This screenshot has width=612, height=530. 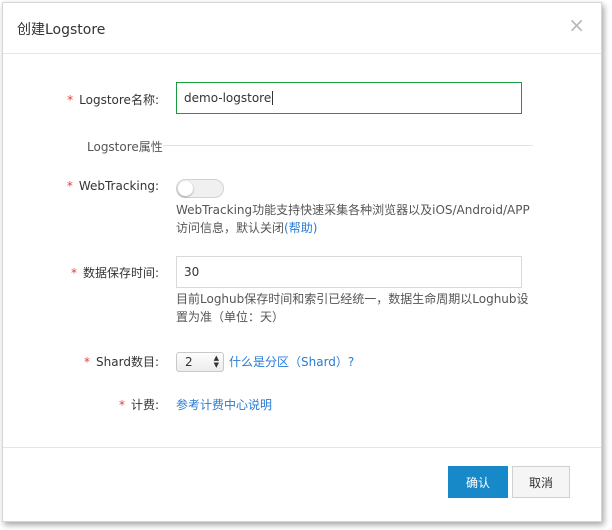 I want to click on logstore-name-input: demo-logstore, so click(x=349, y=98).